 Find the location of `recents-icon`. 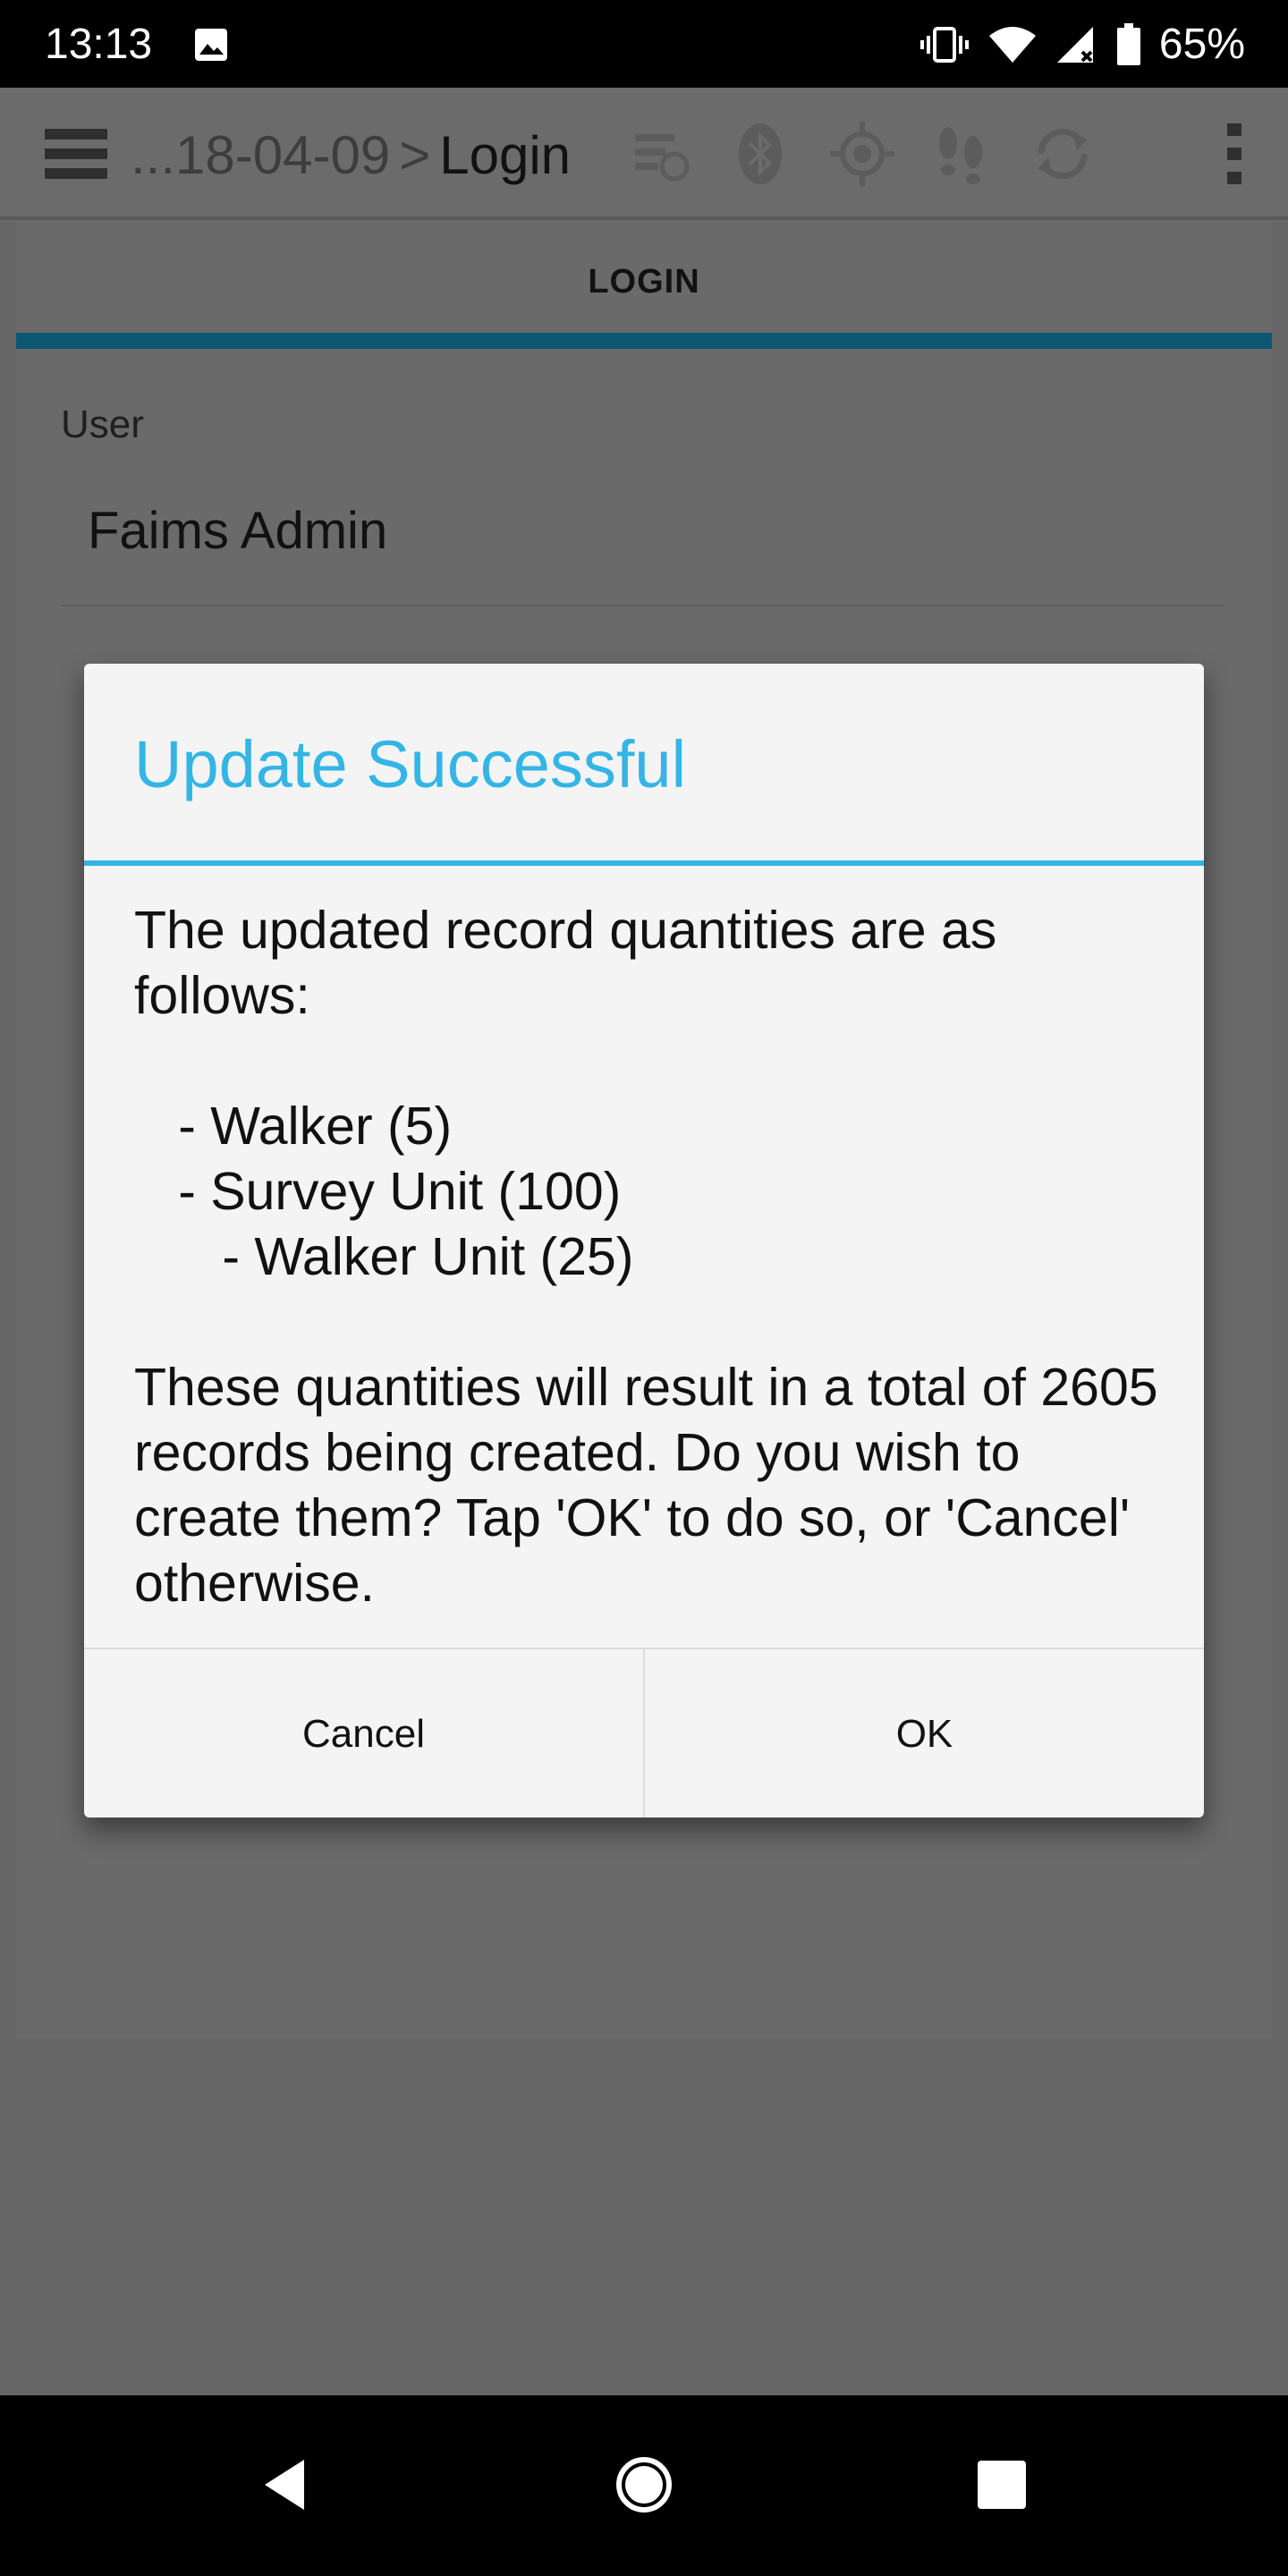

recents-icon is located at coordinates (1002, 2485).